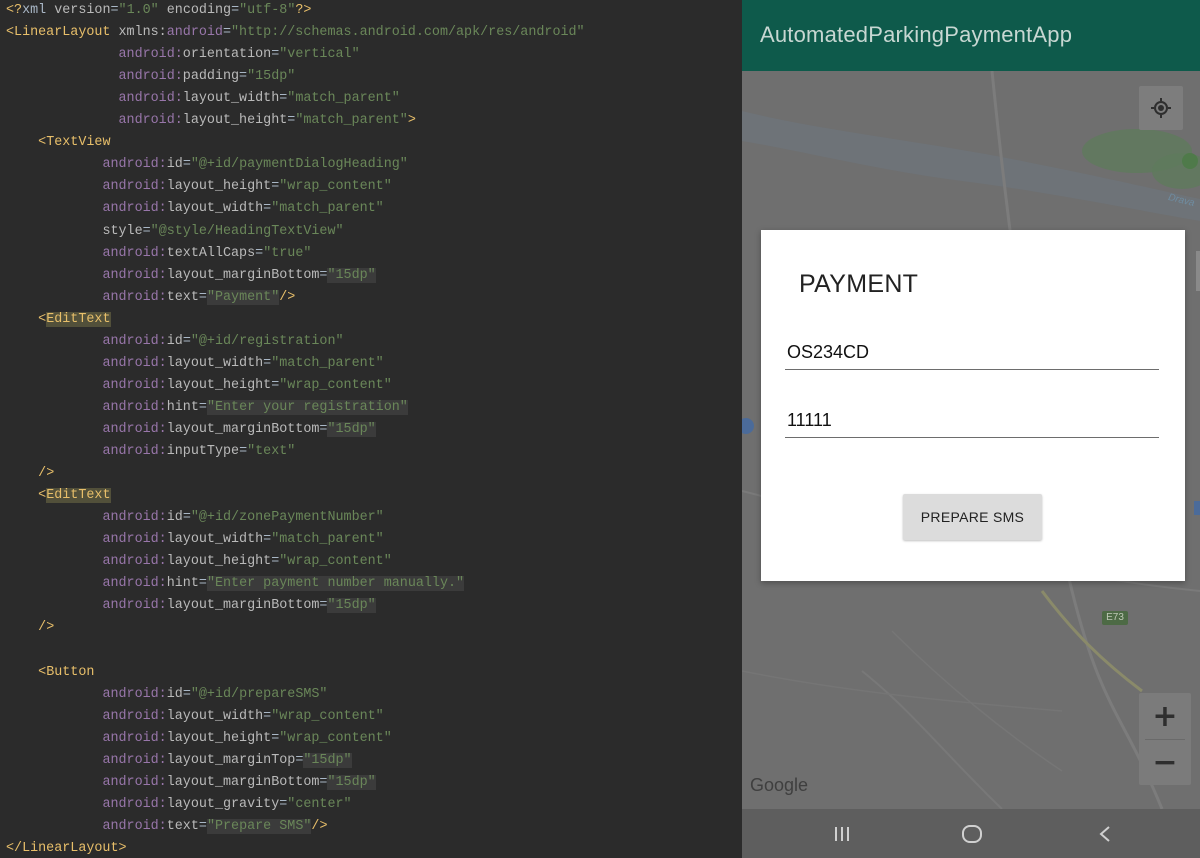 Image resolution: width=1200 pixels, height=858 pixels. What do you see at coordinates (182, 297) in the screenshot?
I see `code-token: text` at bounding box center [182, 297].